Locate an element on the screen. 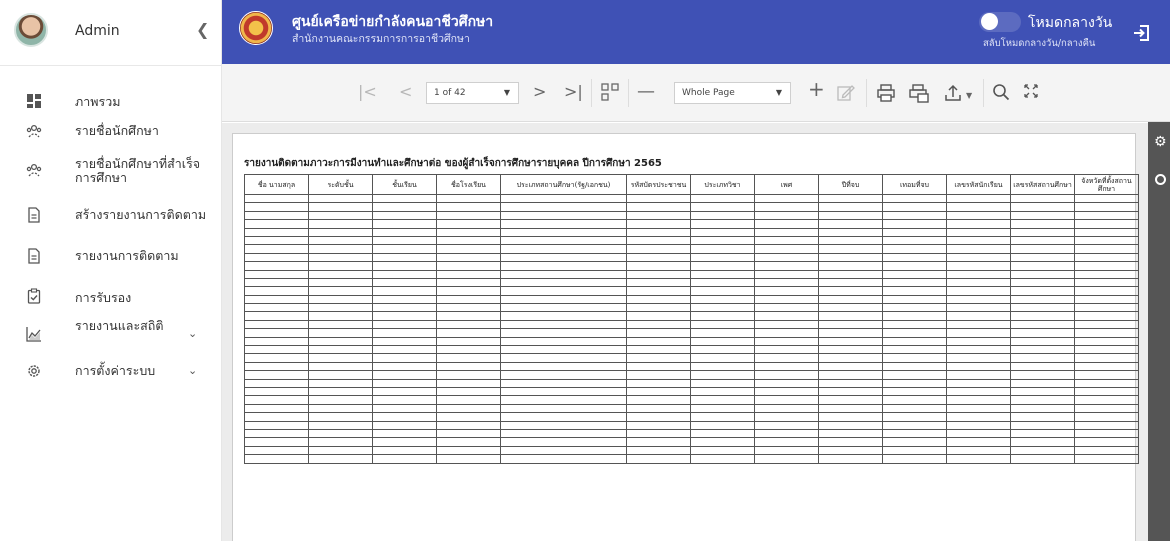 The width and height of the screenshot is (1170, 541). multi-page-icon is located at coordinates (610, 92).